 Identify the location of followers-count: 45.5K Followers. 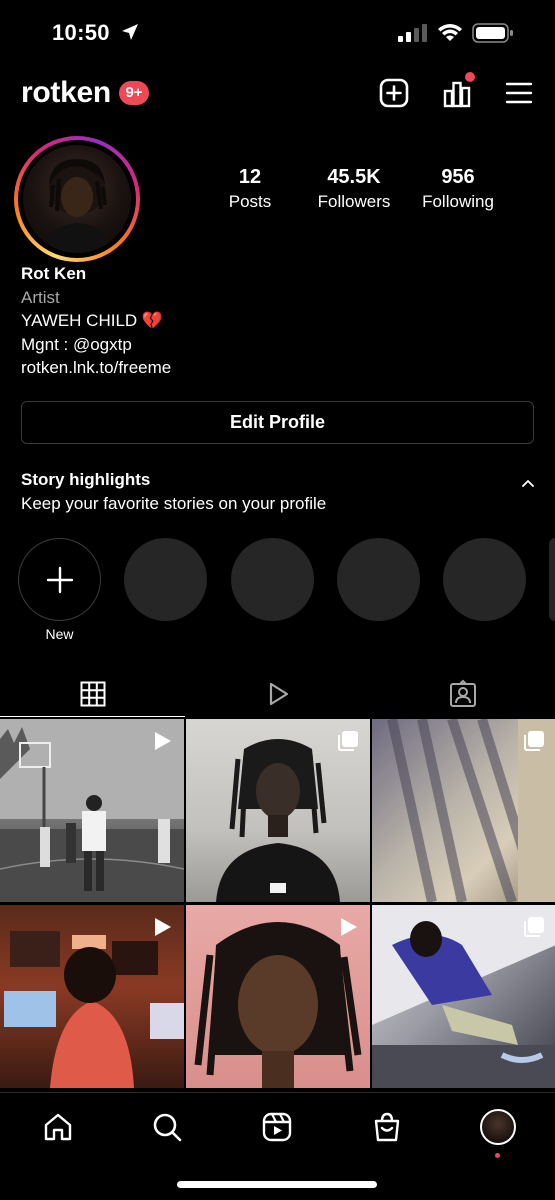
(354, 189).